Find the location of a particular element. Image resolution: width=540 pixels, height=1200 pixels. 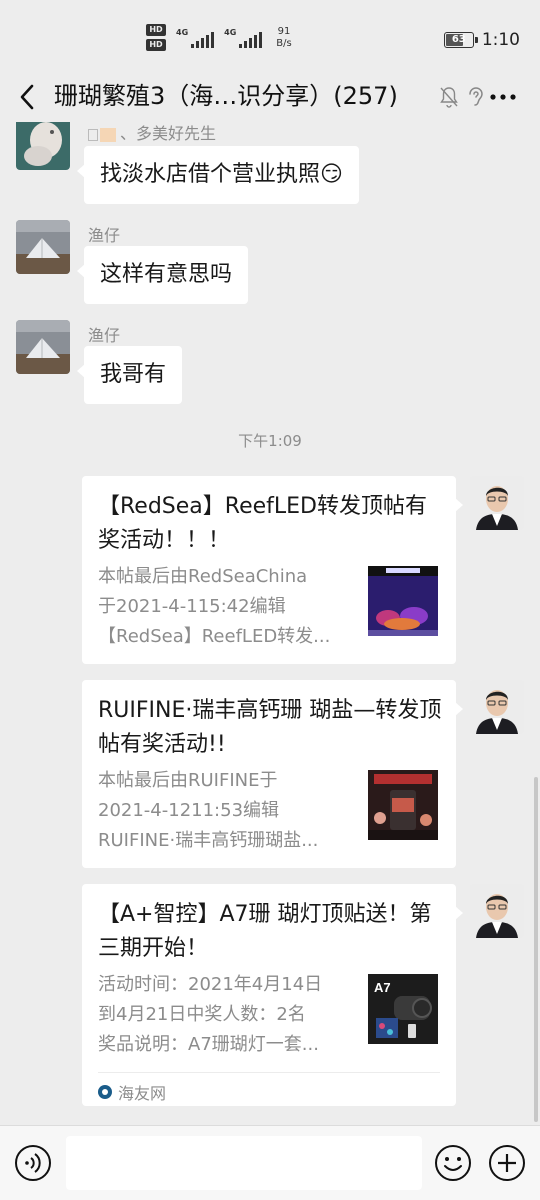

voice-icon is located at coordinates (33, 1163).